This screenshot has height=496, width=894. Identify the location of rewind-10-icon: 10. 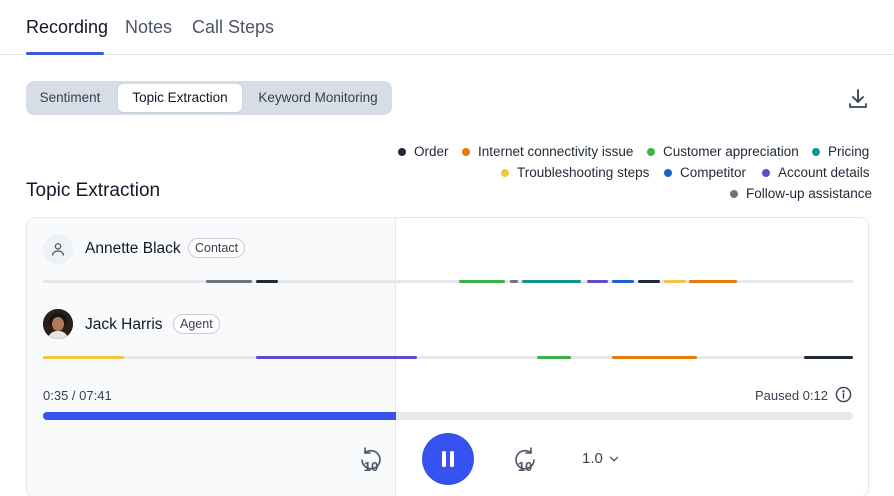
(371, 460).